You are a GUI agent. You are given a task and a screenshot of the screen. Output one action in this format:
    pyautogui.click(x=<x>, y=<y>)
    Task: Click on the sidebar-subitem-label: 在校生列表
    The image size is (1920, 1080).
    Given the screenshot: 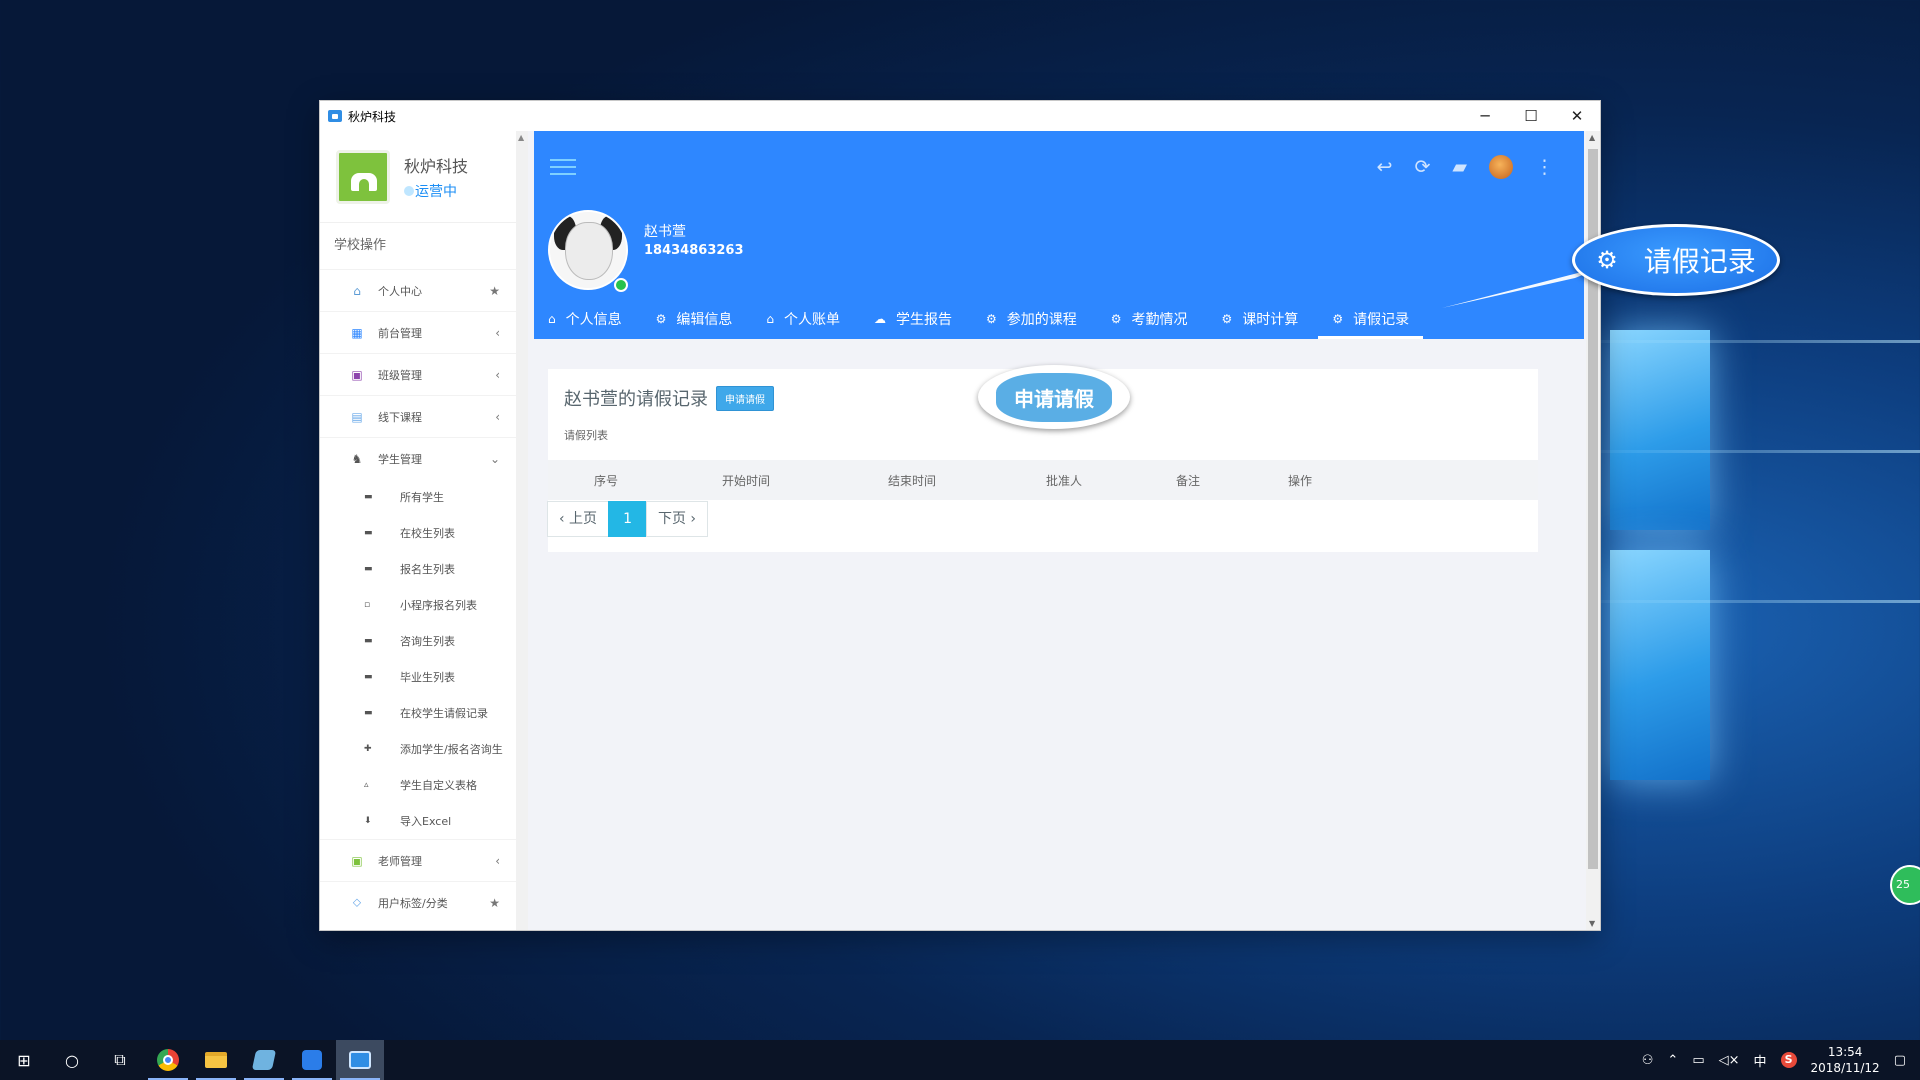 What is the action you would take?
    pyautogui.click(x=427, y=533)
    